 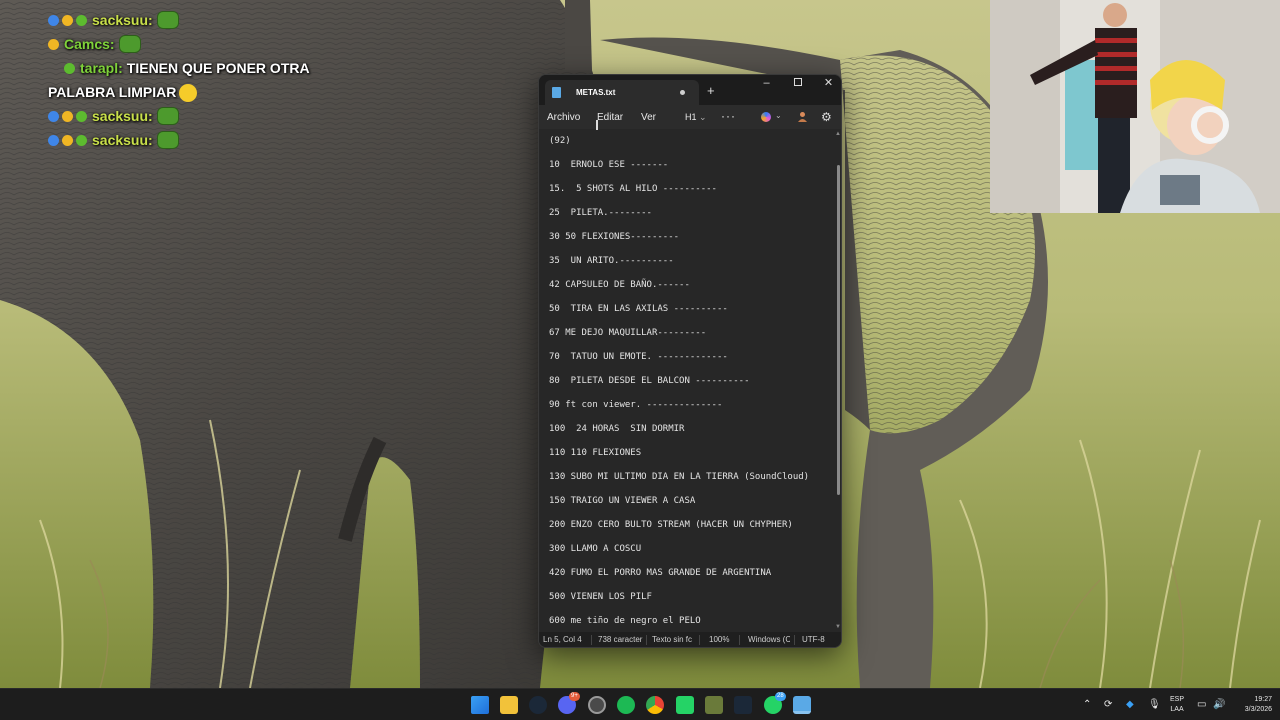 I want to click on text-line: 50 TIRA EN LAS AXILAS ----------, so click(x=679, y=315).